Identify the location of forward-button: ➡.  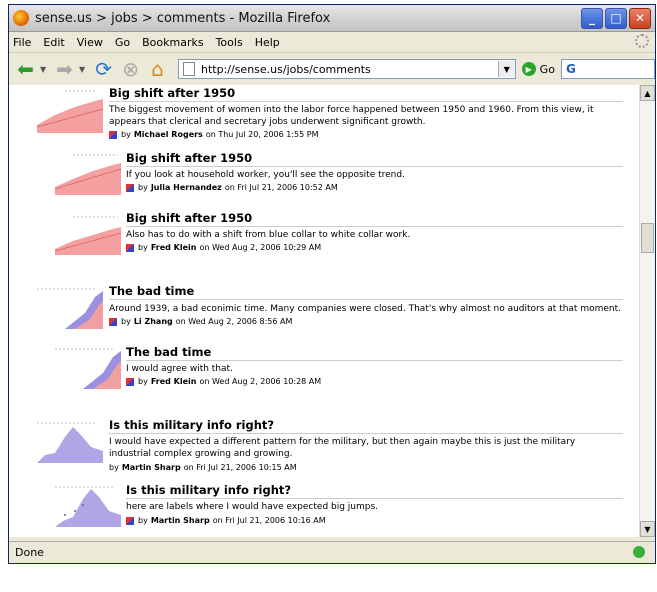
(64, 69).